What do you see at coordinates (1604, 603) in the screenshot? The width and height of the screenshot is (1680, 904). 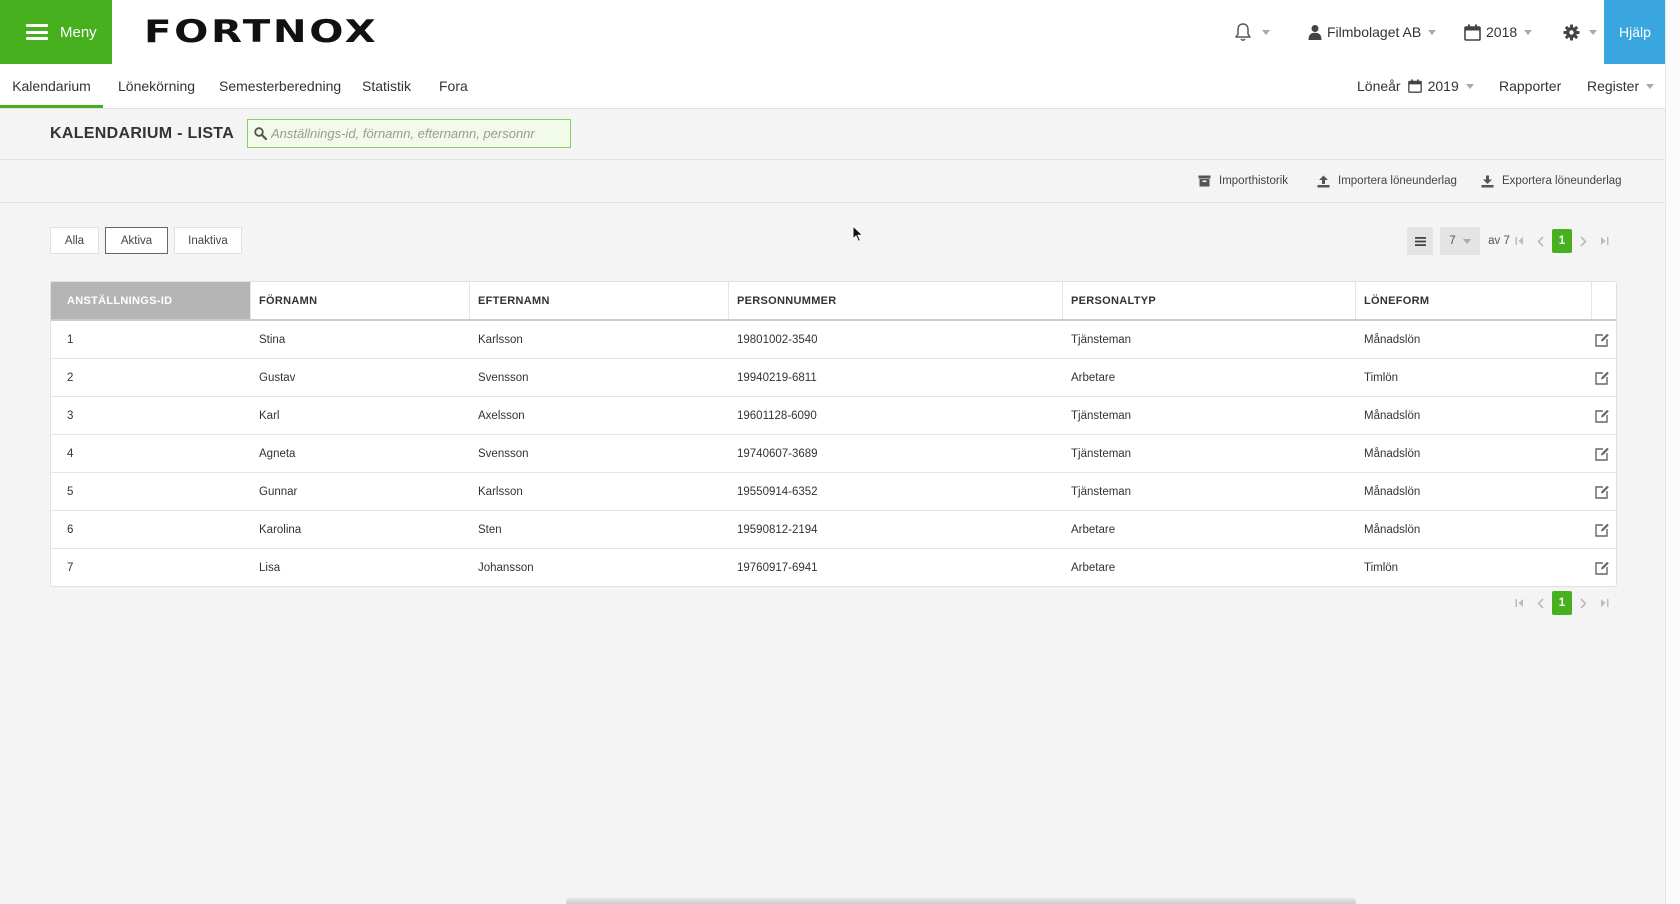 I see `last-page-button-bottom` at bounding box center [1604, 603].